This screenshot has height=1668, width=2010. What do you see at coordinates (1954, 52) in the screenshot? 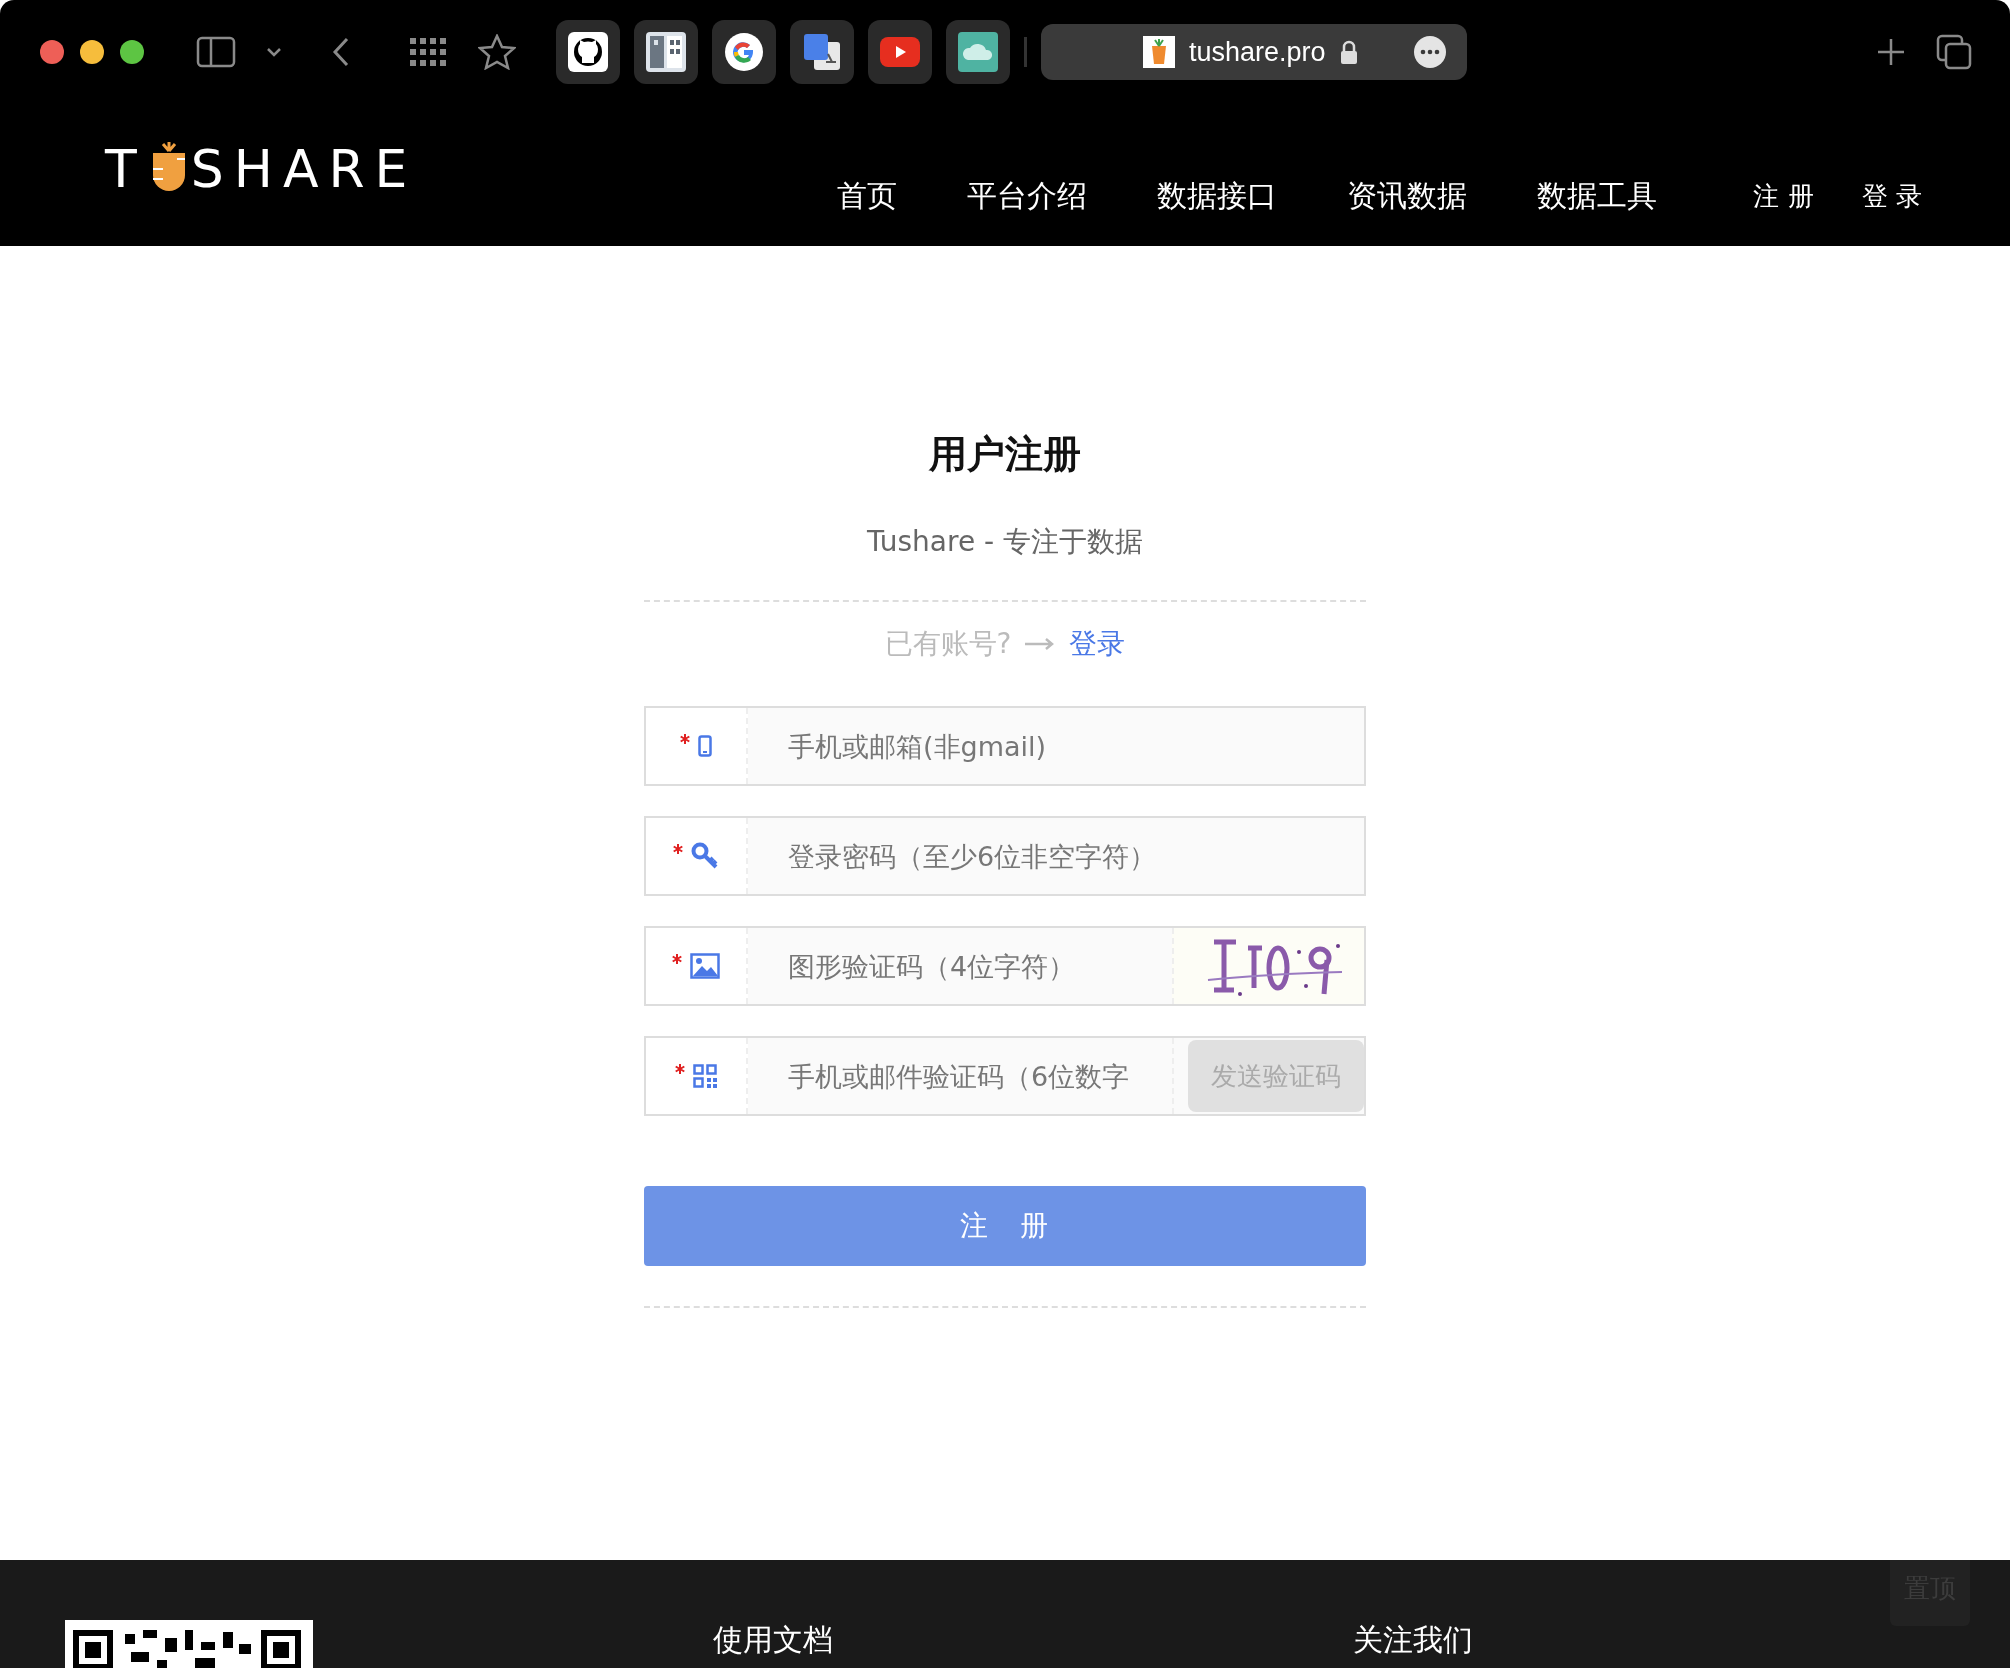
I see `tabs-icon` at bounding box center [1954, 52].